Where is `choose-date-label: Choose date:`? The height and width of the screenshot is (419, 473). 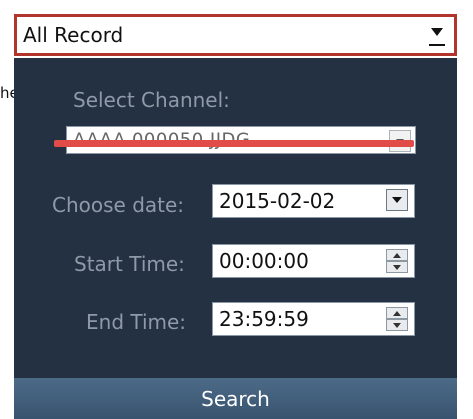 choose-date-label: Choose date: is located at coordinates (118, 205).